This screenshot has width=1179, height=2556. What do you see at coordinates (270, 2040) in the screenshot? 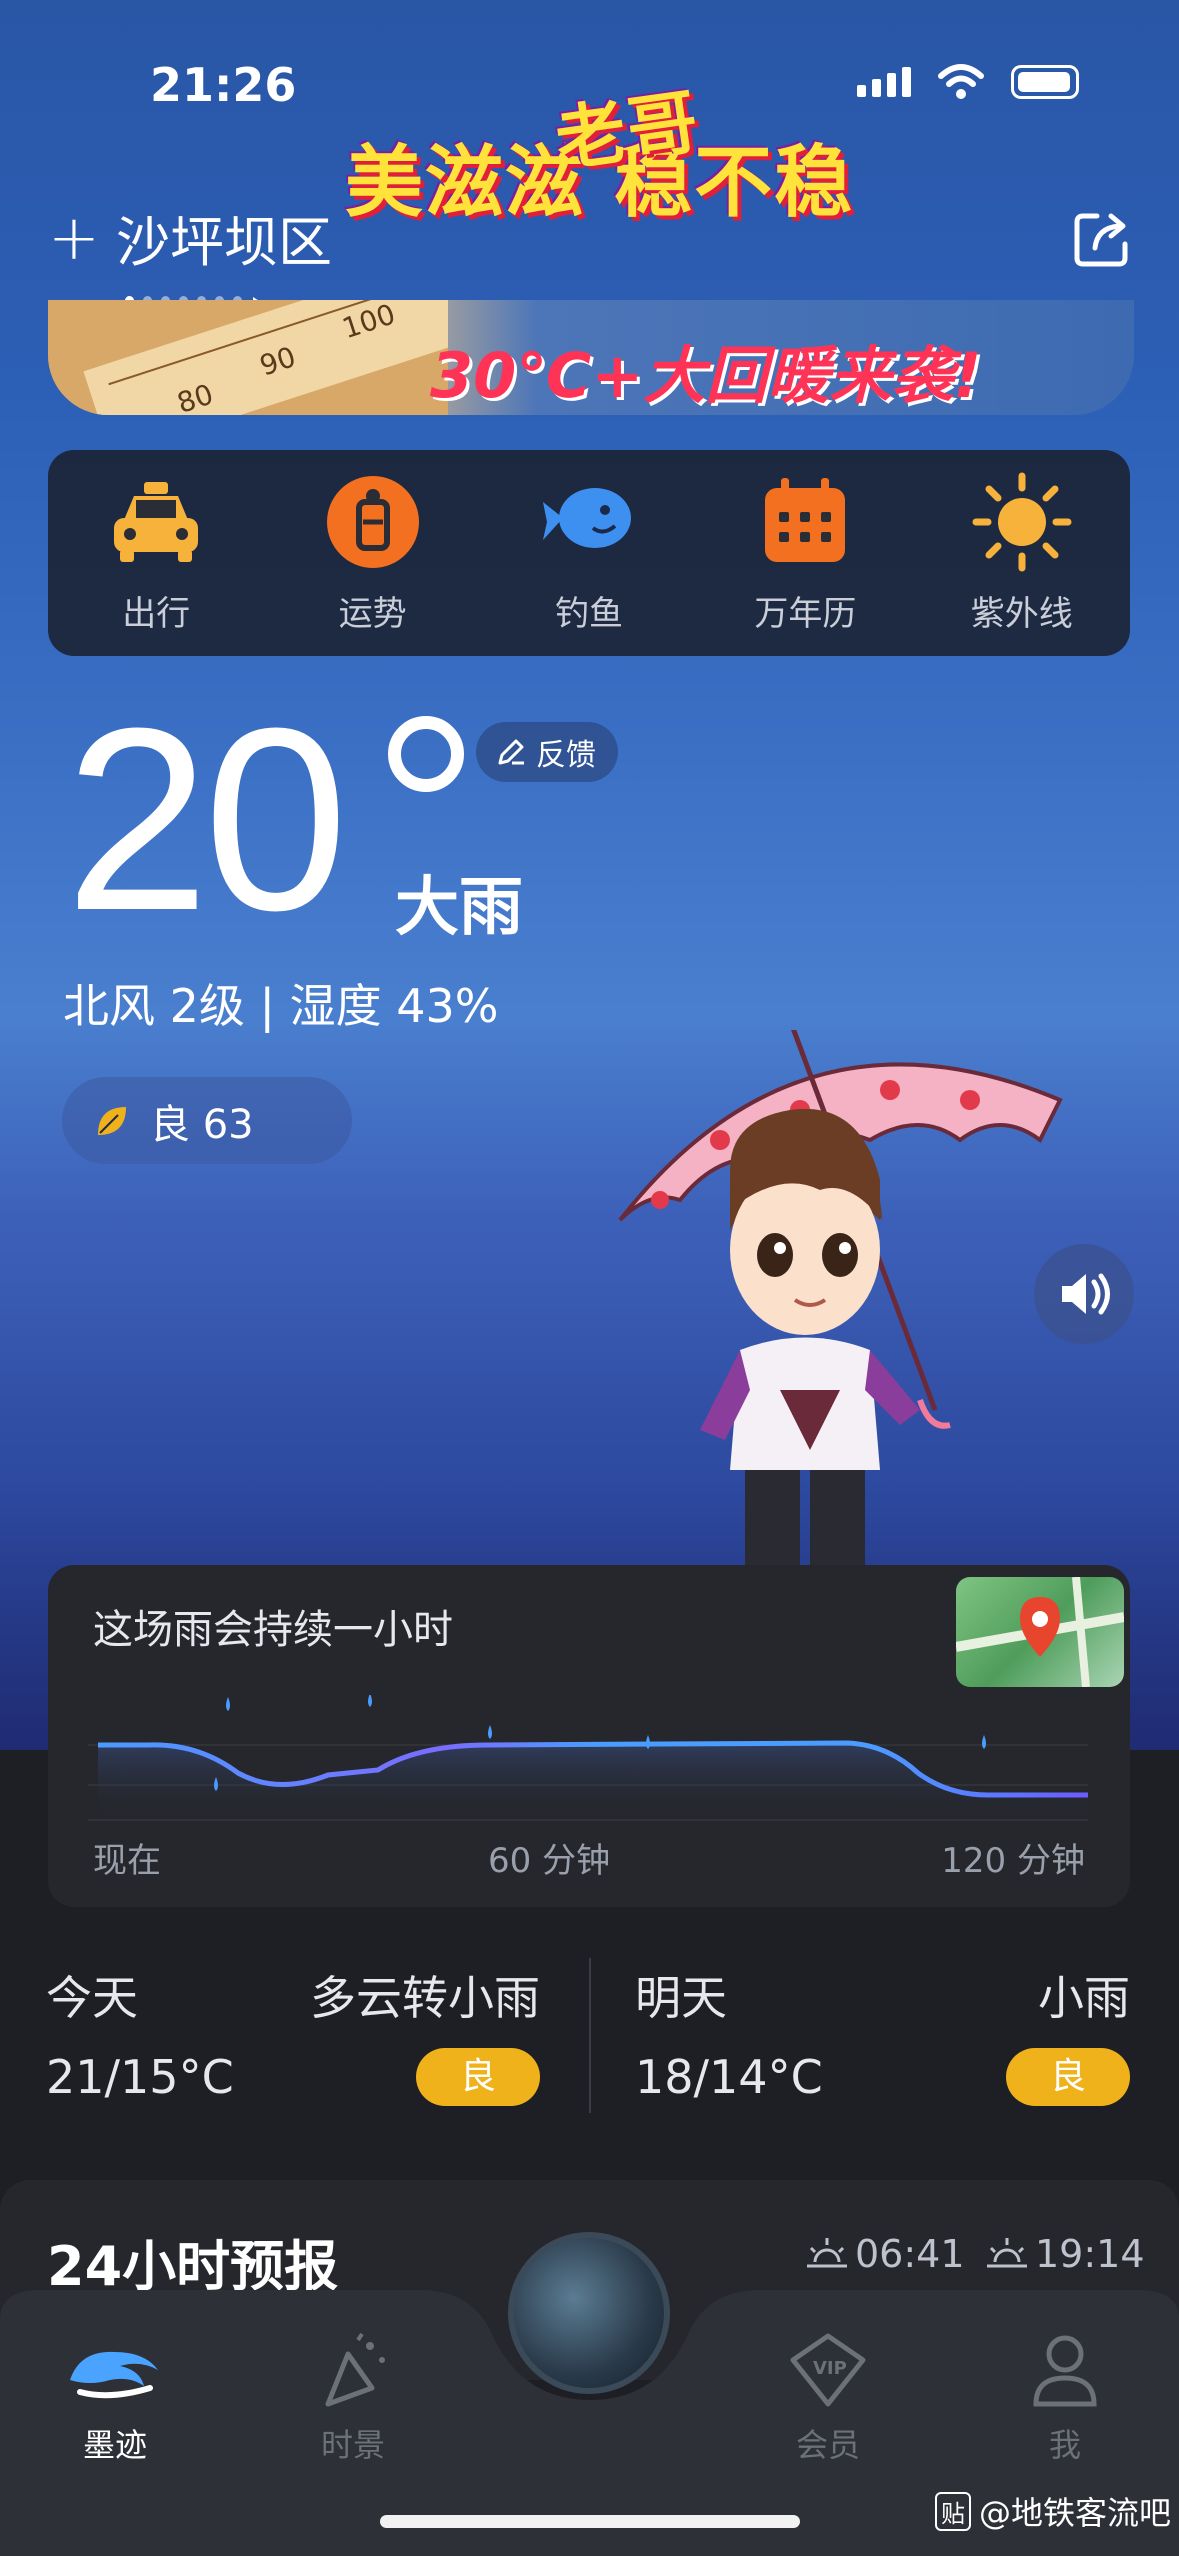
I see `forecast-today: 今天 多云转小雨 21/15°C 良` at bounding box center [270, 2040].